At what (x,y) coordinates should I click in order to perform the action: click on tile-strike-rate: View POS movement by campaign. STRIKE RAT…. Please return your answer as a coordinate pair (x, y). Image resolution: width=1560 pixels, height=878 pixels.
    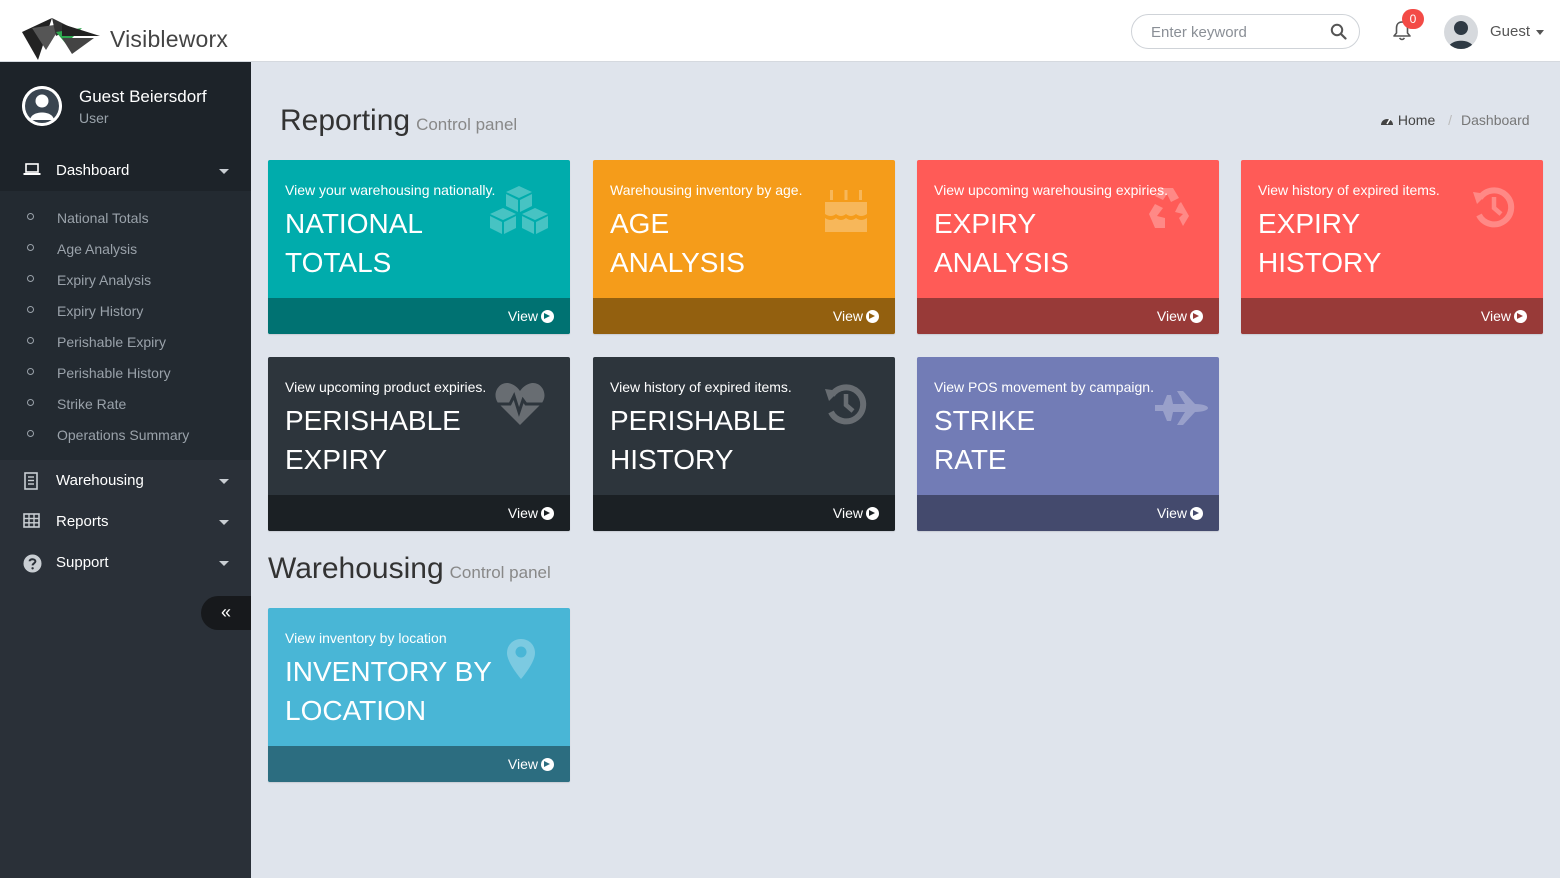
    Looking at the image, I should click on (1068, 444).